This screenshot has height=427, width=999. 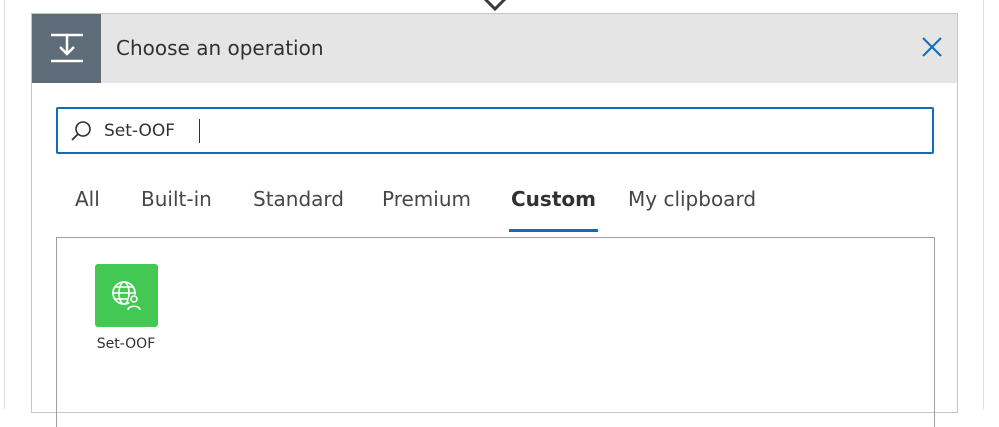 What do you see at coordinates (66, 48) in the screenshot?
I see `insert-operation-icon` at bounding box center [66, 48].